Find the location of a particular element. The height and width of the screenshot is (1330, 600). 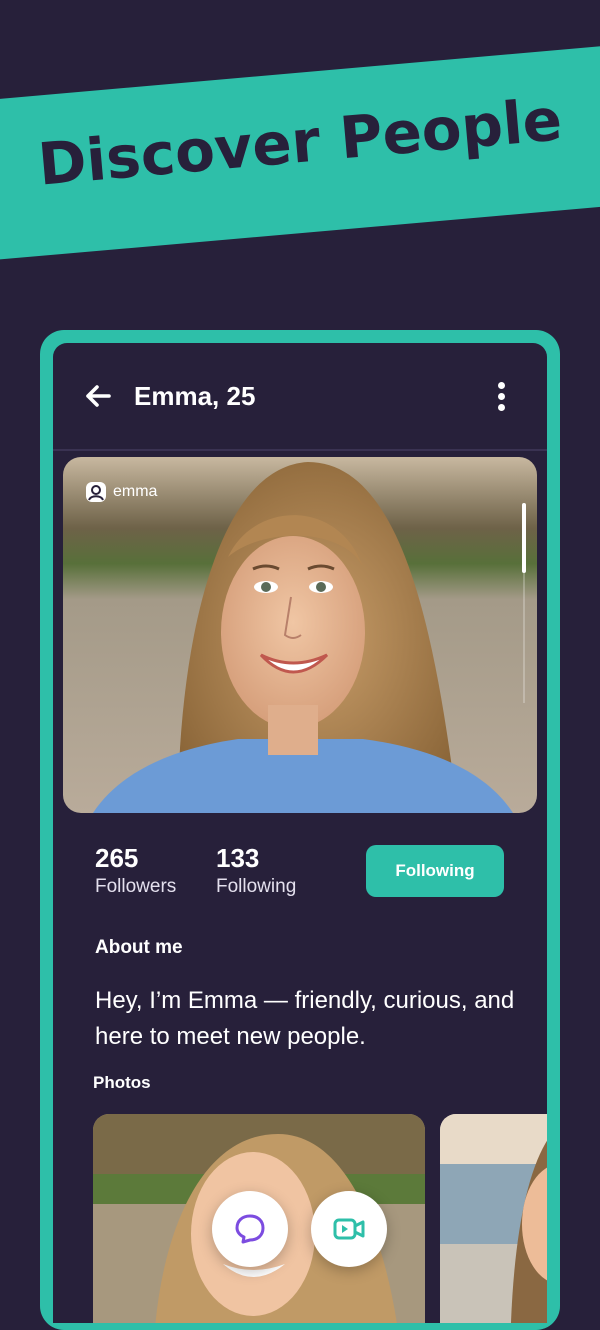

user-icon is located at coordinates (96, 492).